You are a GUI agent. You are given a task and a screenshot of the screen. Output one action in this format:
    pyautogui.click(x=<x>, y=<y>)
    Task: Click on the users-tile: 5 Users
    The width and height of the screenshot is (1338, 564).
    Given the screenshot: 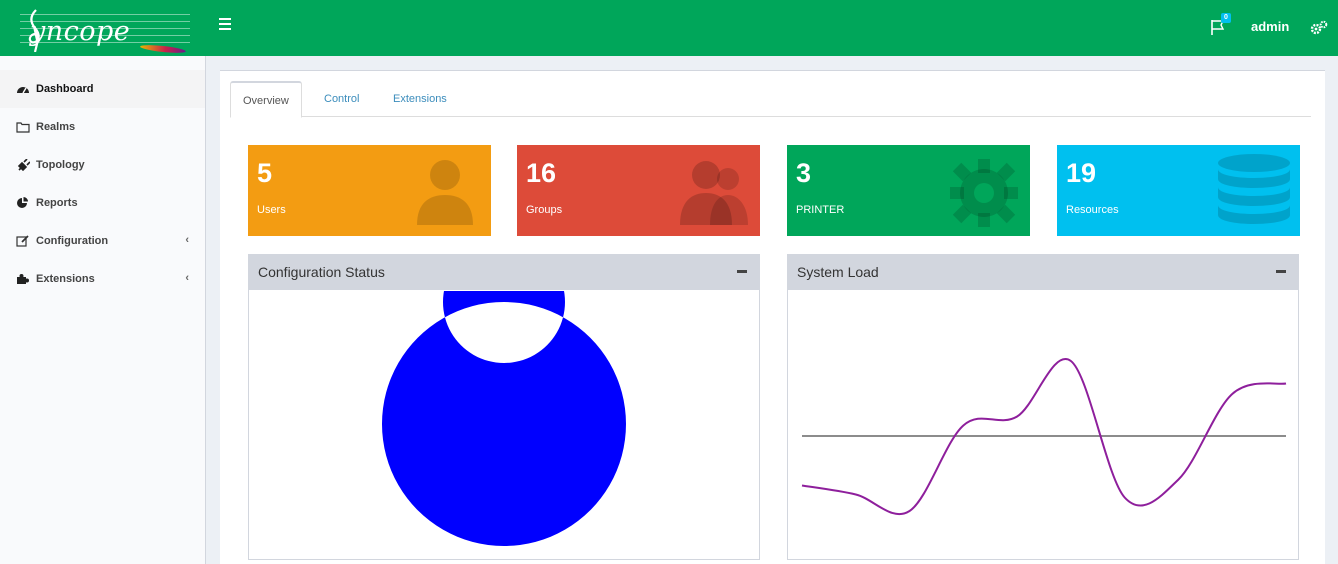 What is the action you would take?
    pyautogui.click(x=369, y=190)
    